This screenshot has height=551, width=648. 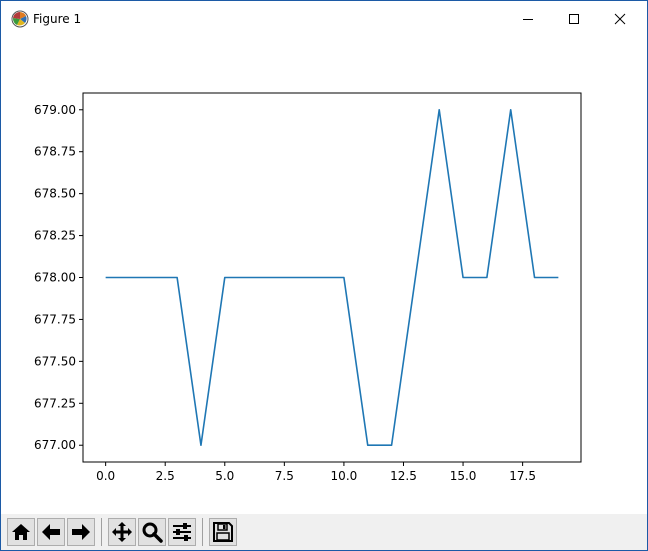 What do you see at coordinates (55, 236) in the screenshot?
I see `y-tick-label: 678.25` at bounding box center [55, 236].